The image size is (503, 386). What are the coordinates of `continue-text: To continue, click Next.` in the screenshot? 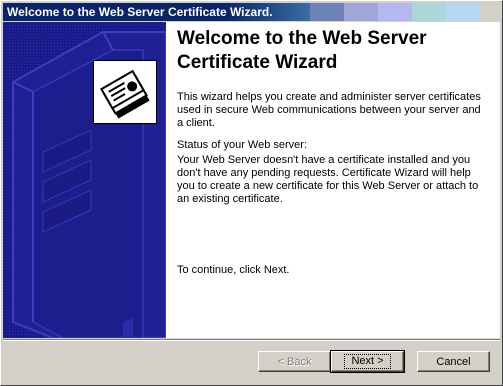 It's located at (233, 270).